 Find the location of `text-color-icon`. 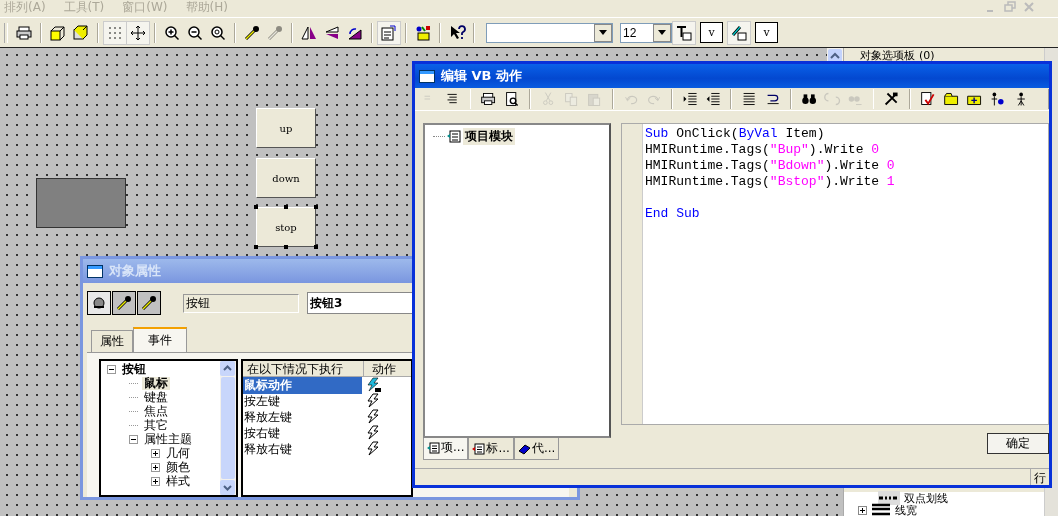

text-color-icon is located at coordinates (684, 32).